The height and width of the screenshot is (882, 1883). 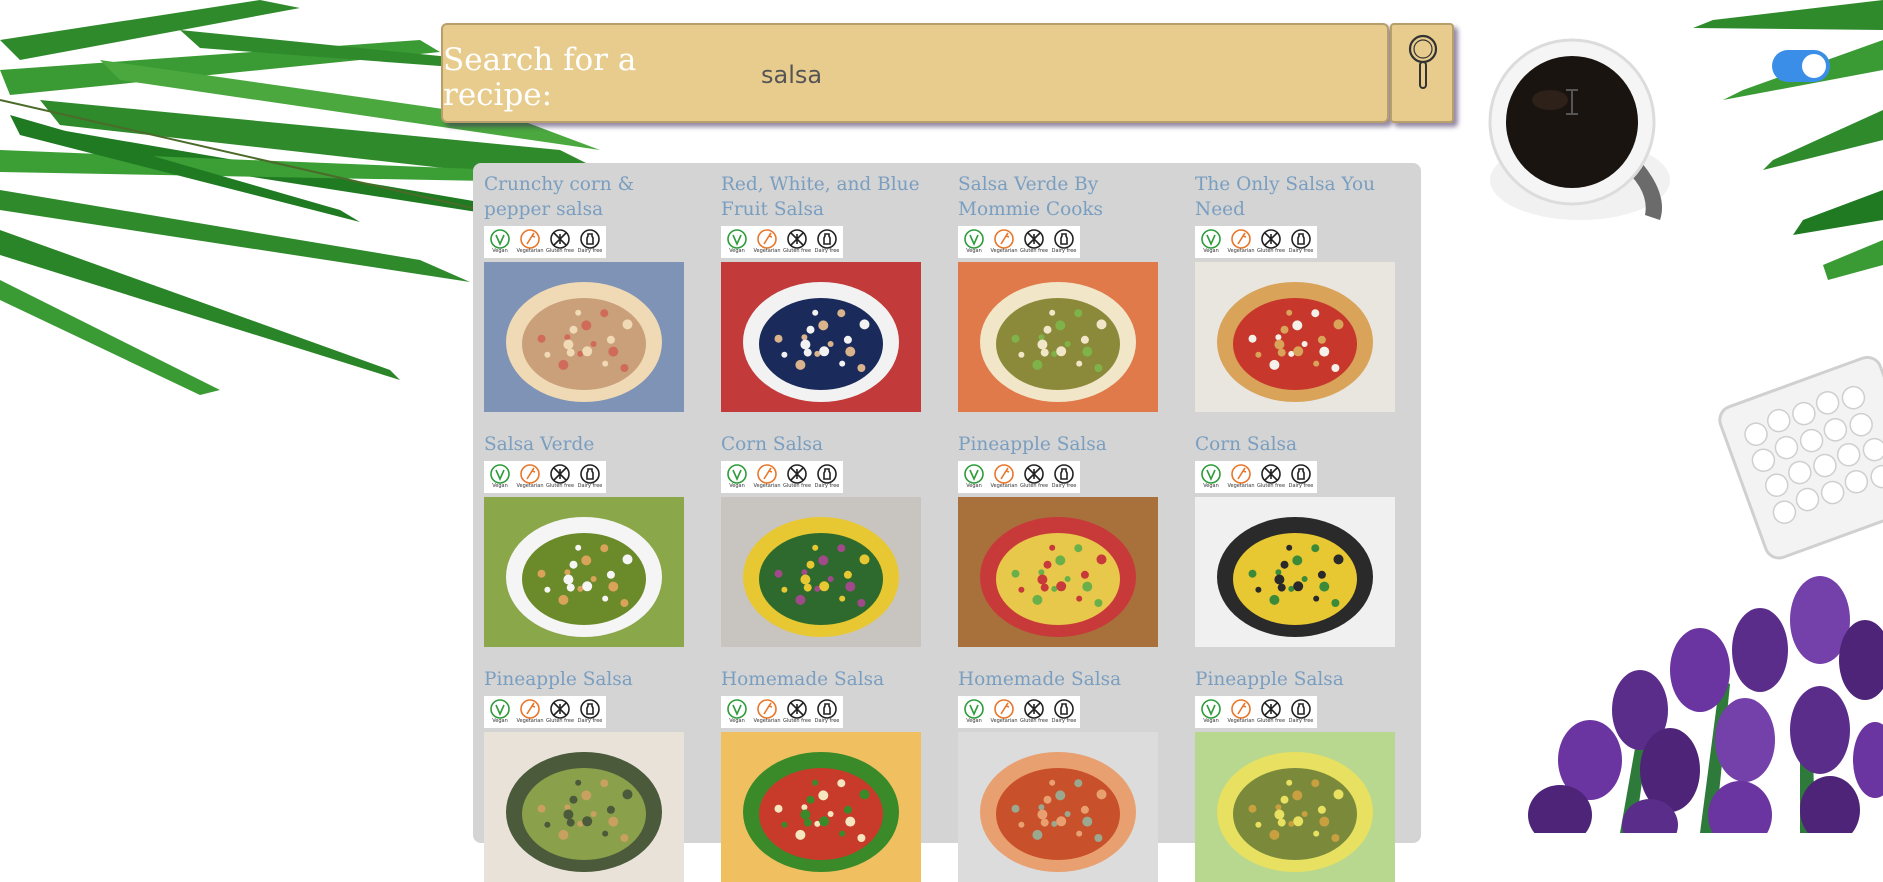 I want to click on recipe-title-link: Red, White, and Blue Fruit Salsa, so click(x=823, y=197).